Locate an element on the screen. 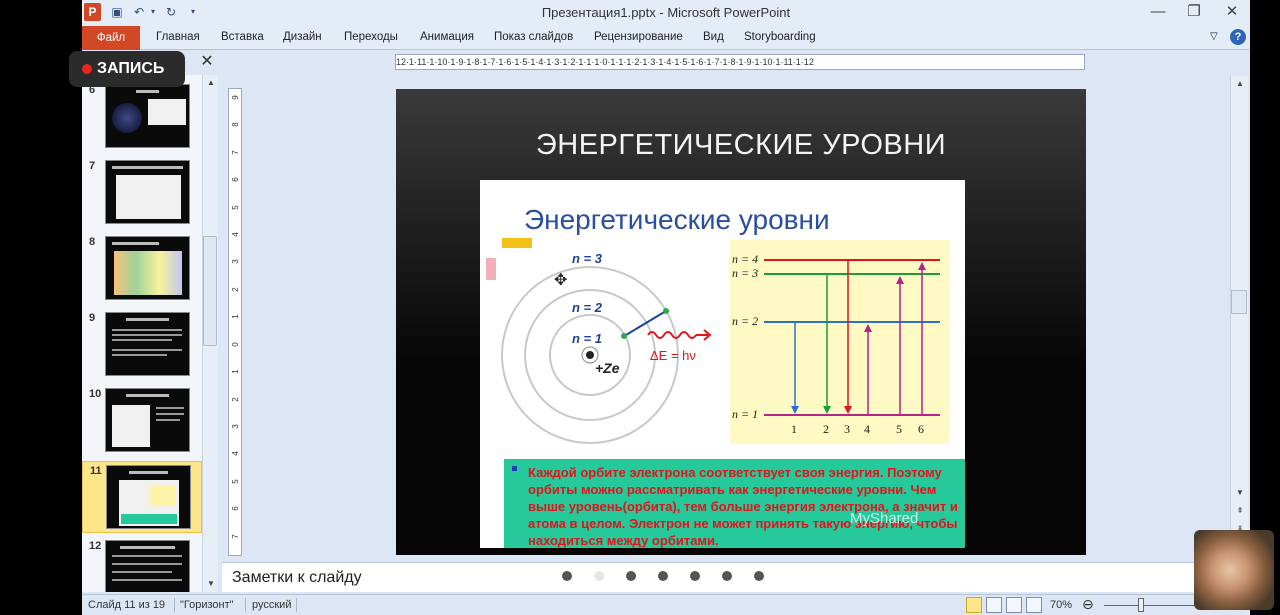  tab-home: Главная is located at coordinates (178, 37).